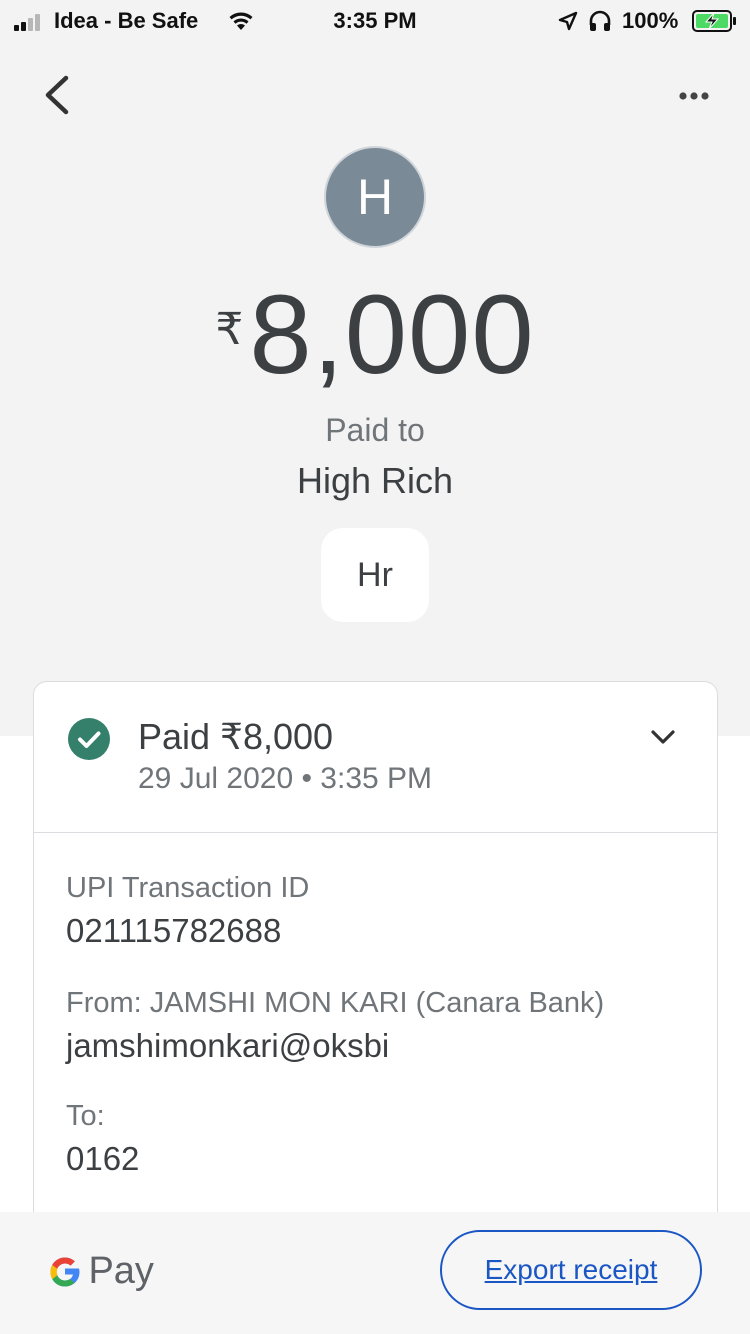 This screenshot has height=1334, width=750. Describe the element at coordinates (375, 21) in the screenshot. I see `status-bar: Idea - Be Safe 3:35 PM 100%` at that location.